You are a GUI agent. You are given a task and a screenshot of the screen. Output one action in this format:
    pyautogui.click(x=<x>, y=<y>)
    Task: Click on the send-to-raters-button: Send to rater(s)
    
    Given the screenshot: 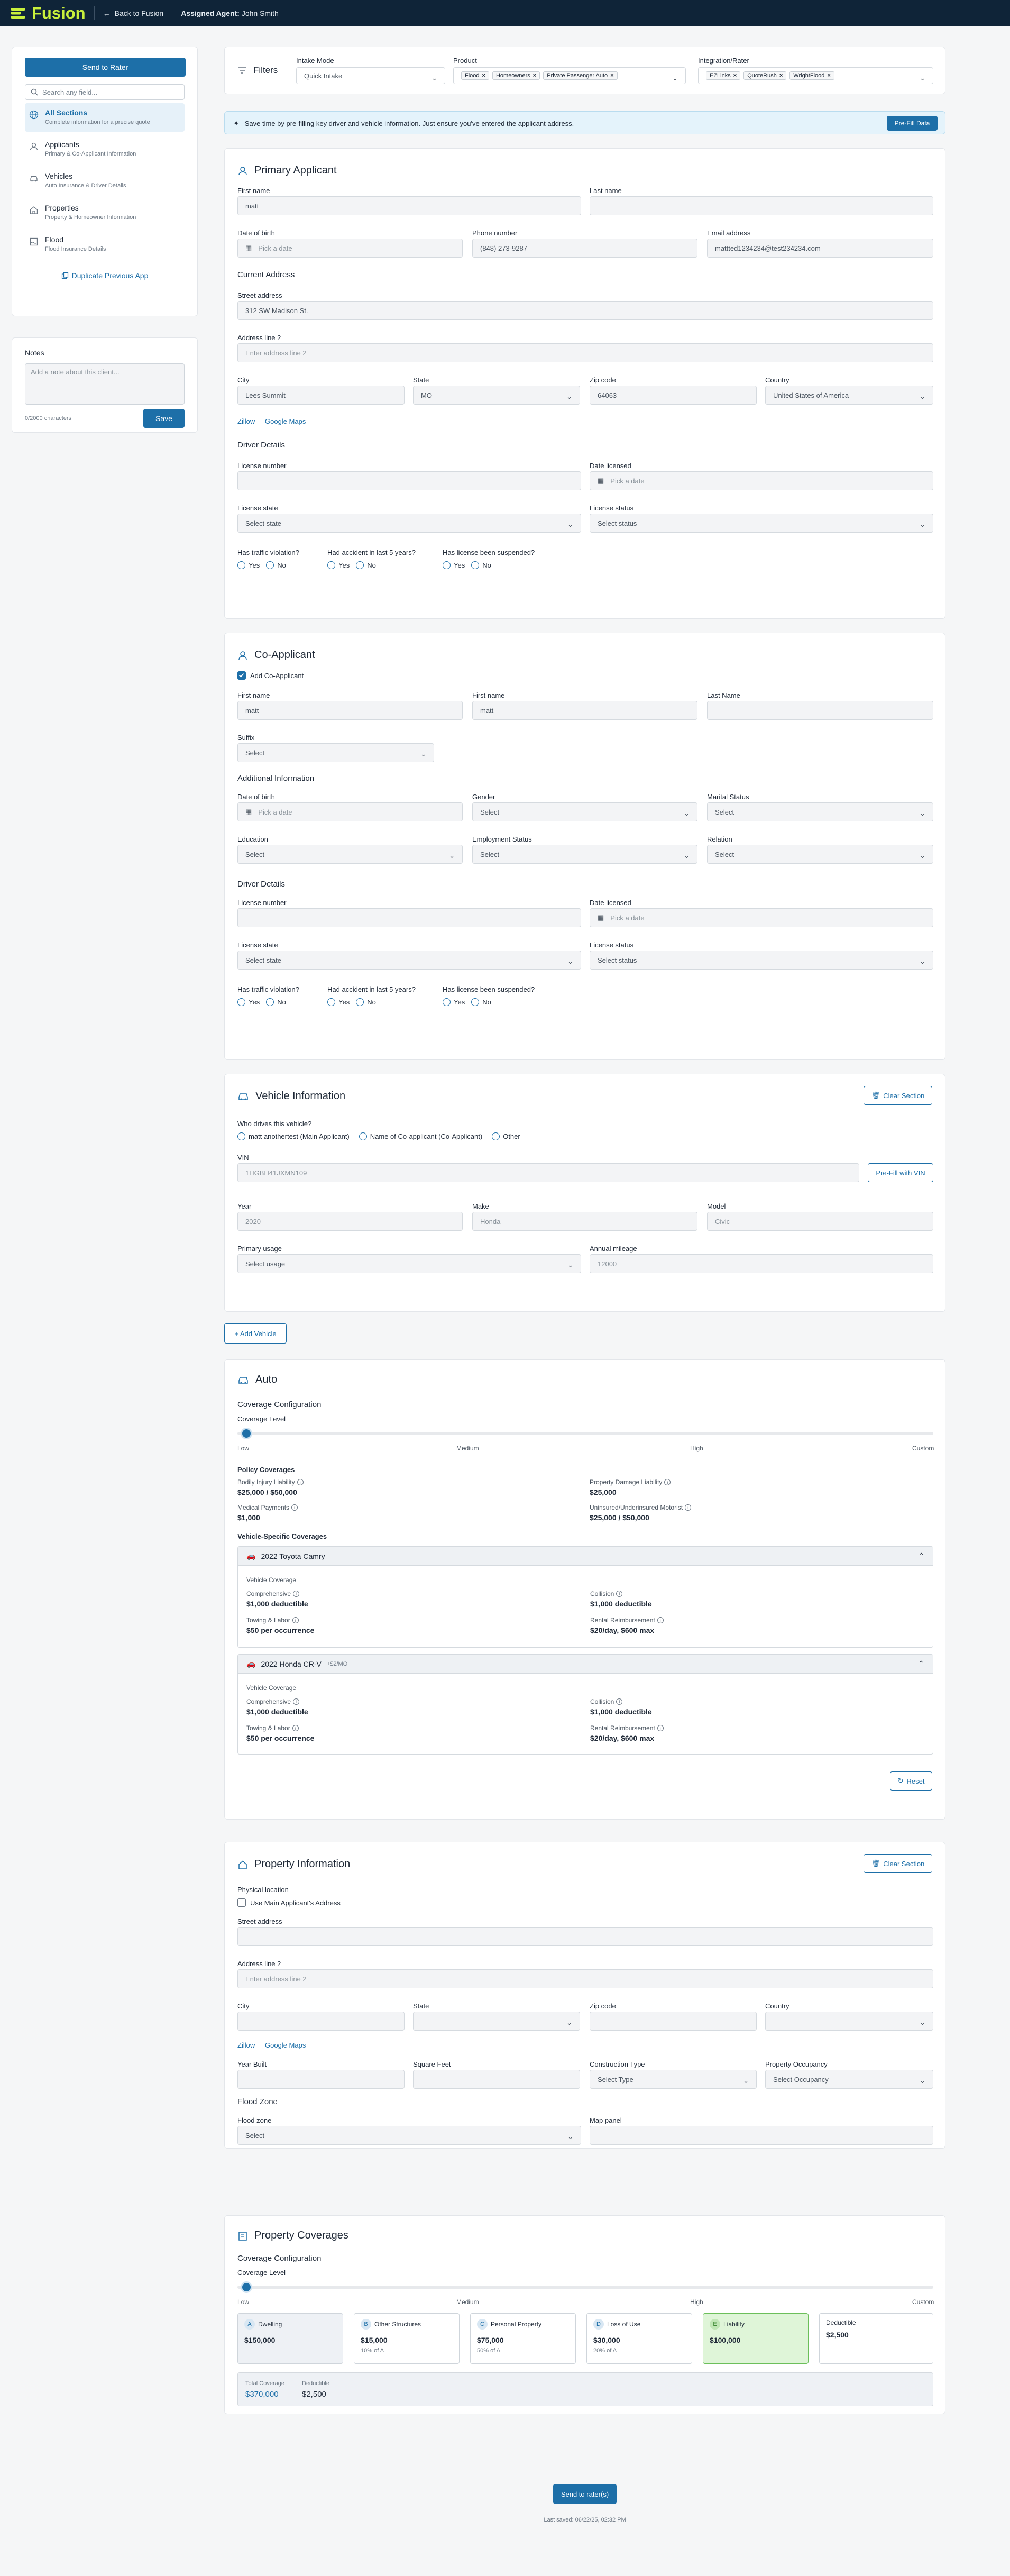 What is the action you would take?
    pyautogui.click(x=585, y=2494)
    